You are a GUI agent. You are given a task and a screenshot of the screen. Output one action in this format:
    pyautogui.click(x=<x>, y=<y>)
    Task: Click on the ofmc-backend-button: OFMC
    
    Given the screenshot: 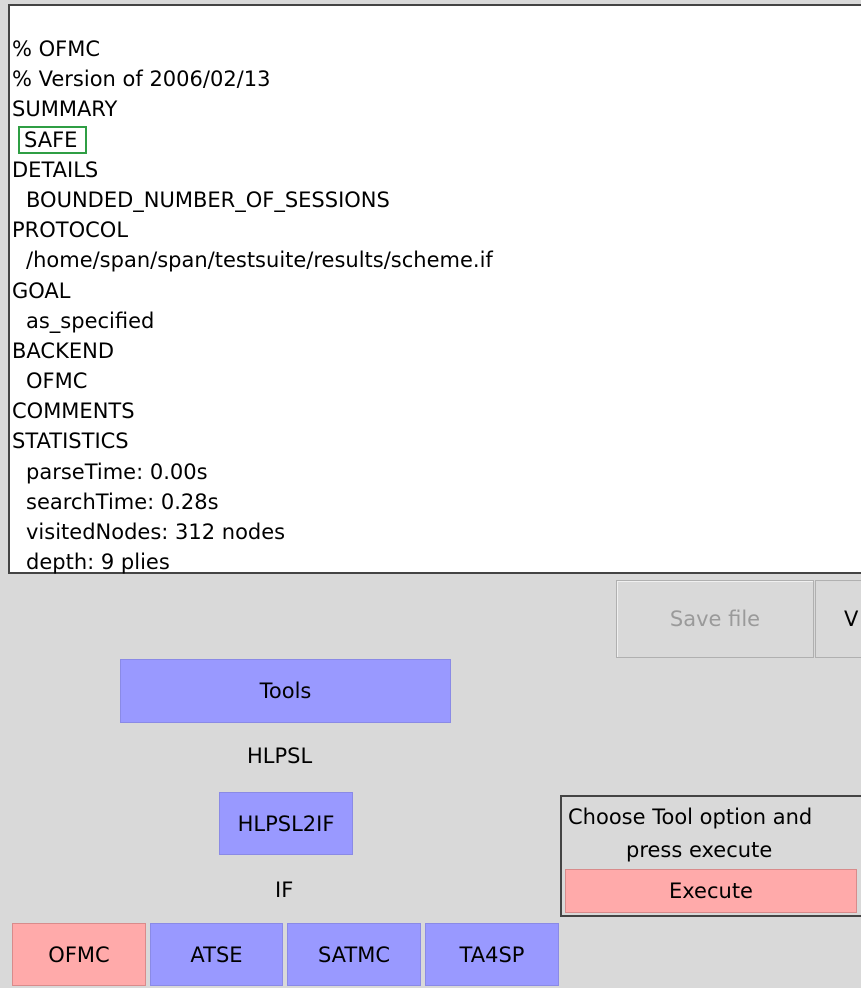 What is the action you would take?
    pyautogui.click(x=79, y=954)
    